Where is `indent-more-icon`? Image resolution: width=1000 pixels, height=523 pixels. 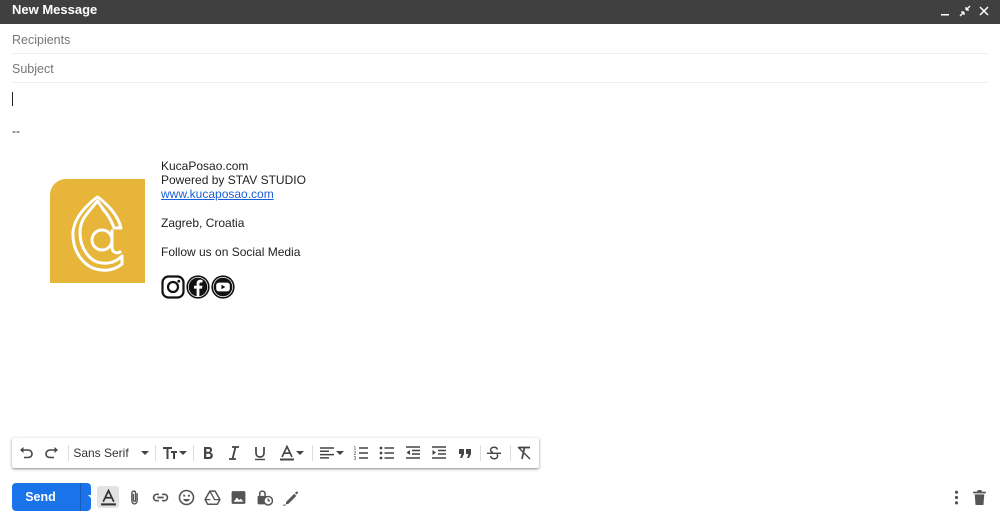
indent-more-icon is located at coordinates (439, 453).